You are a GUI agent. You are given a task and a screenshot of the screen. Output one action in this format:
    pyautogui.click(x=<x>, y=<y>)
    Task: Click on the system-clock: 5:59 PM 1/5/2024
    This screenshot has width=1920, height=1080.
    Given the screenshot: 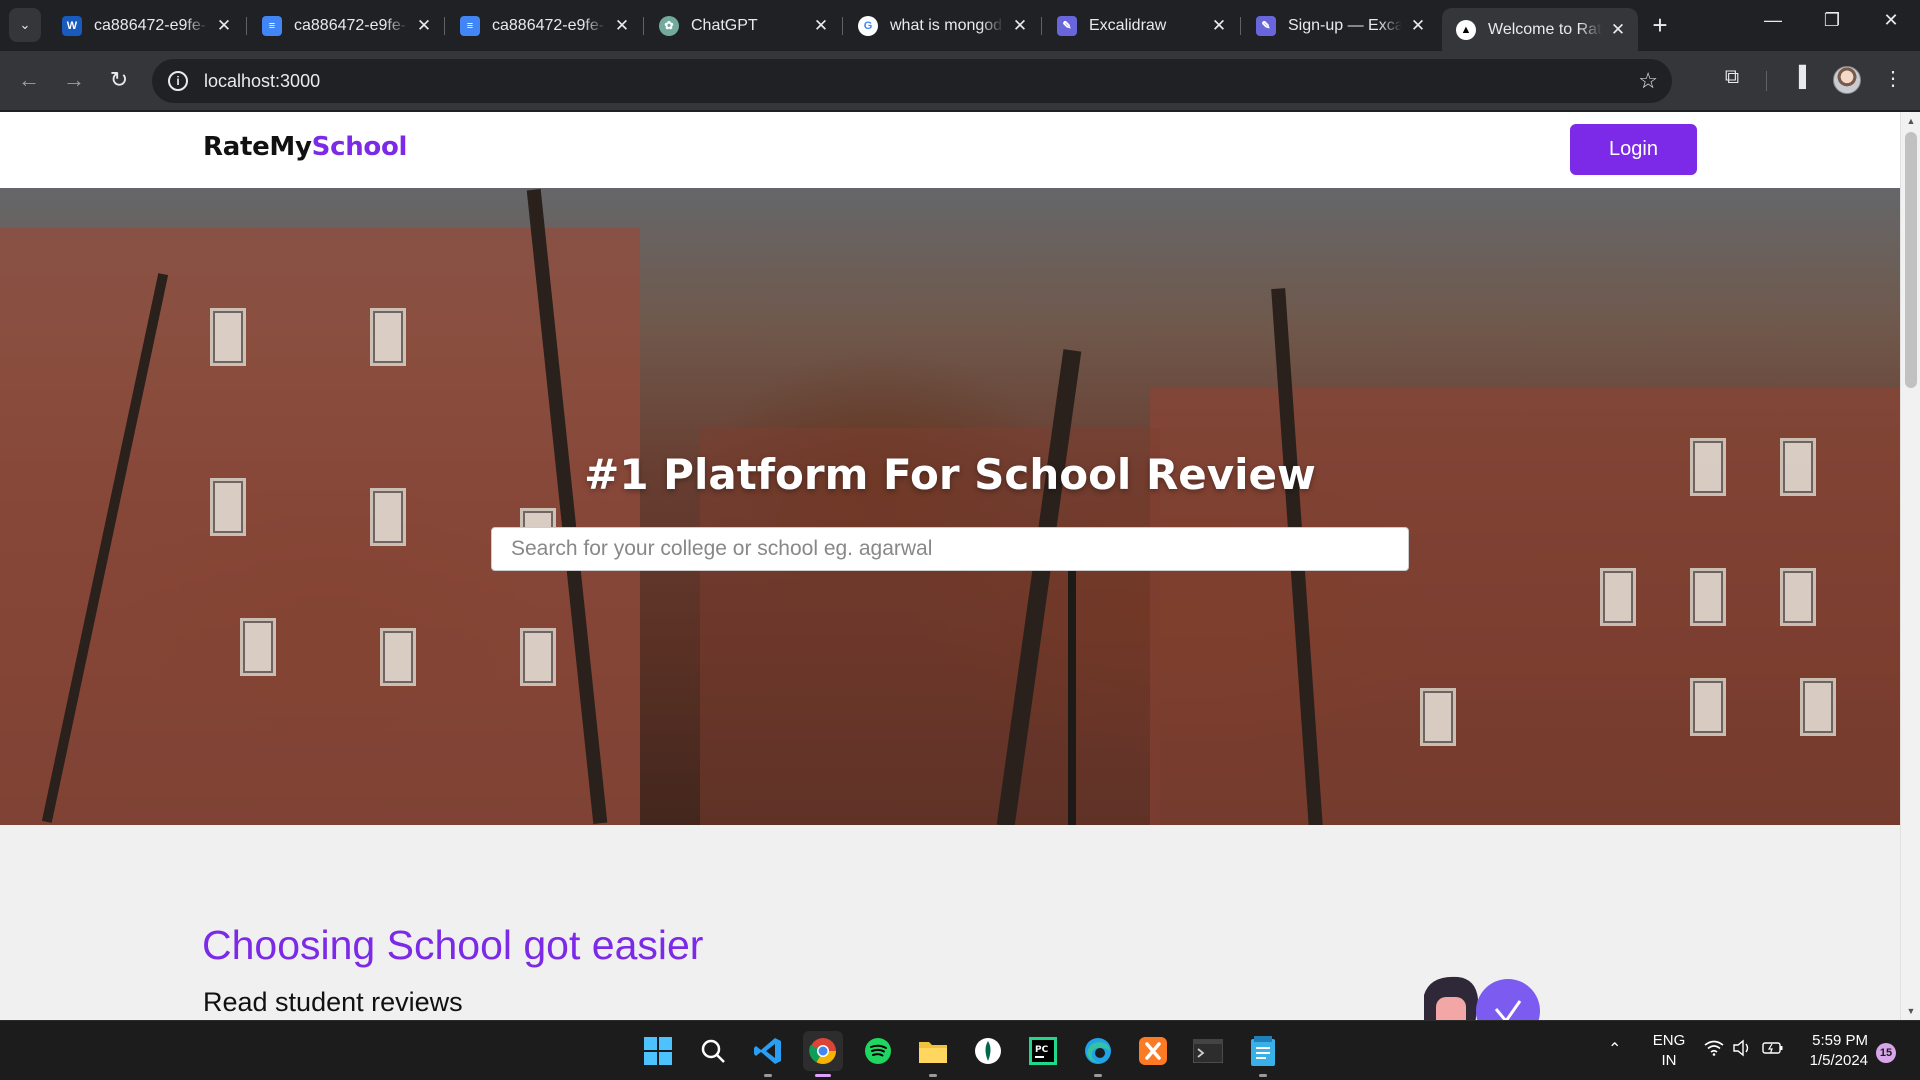 What is the action you would take?
    pyautogui.click(x=1829, y=1051)
    